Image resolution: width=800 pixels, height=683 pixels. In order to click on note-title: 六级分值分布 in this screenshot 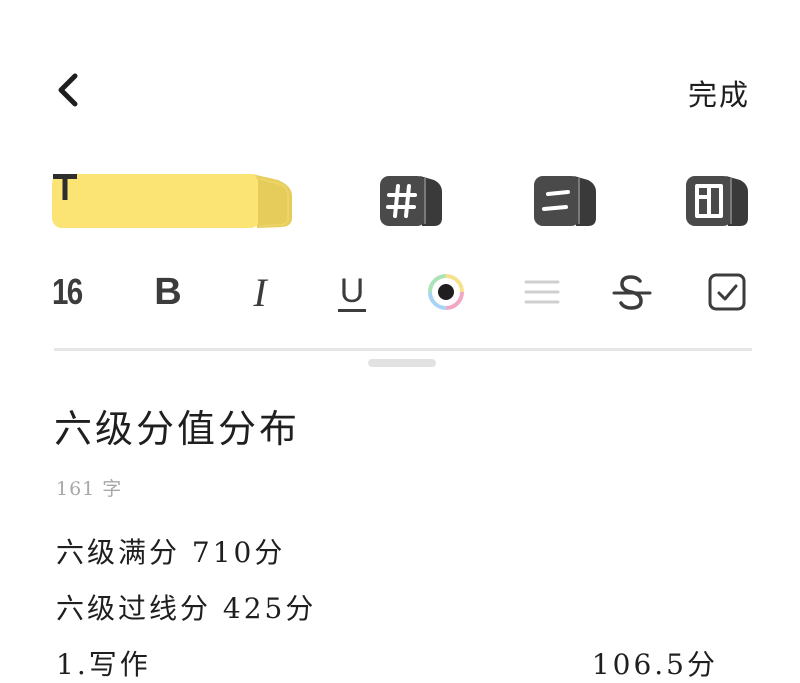, I will do `click(177, 425)`.